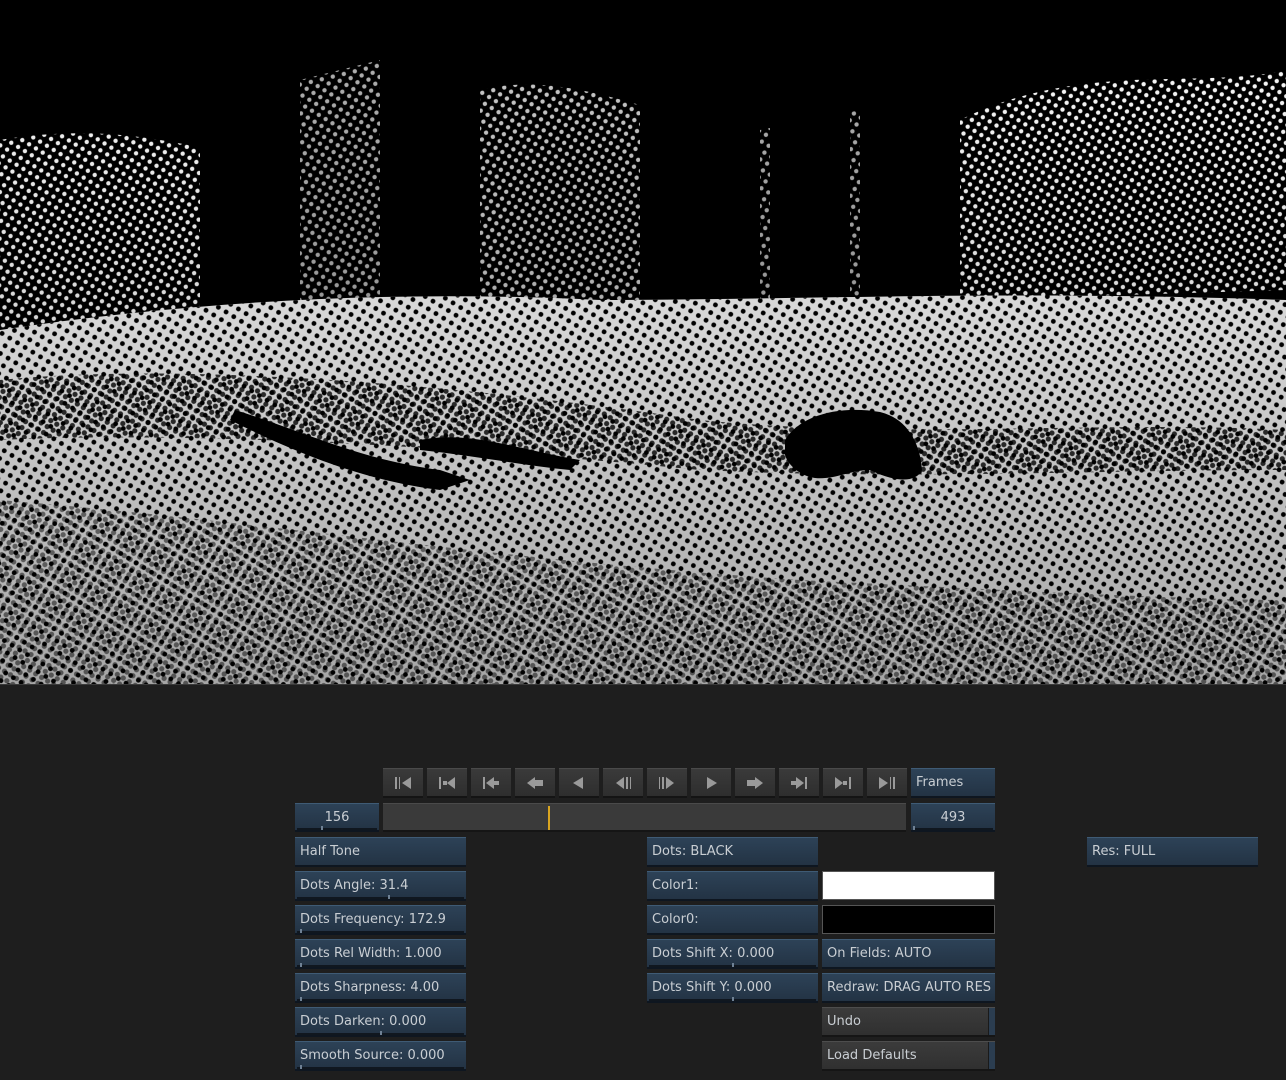 The height and width of the screenshot is (1080, 1286). I want to click on color0-label: Color0:, so click(675, 919).